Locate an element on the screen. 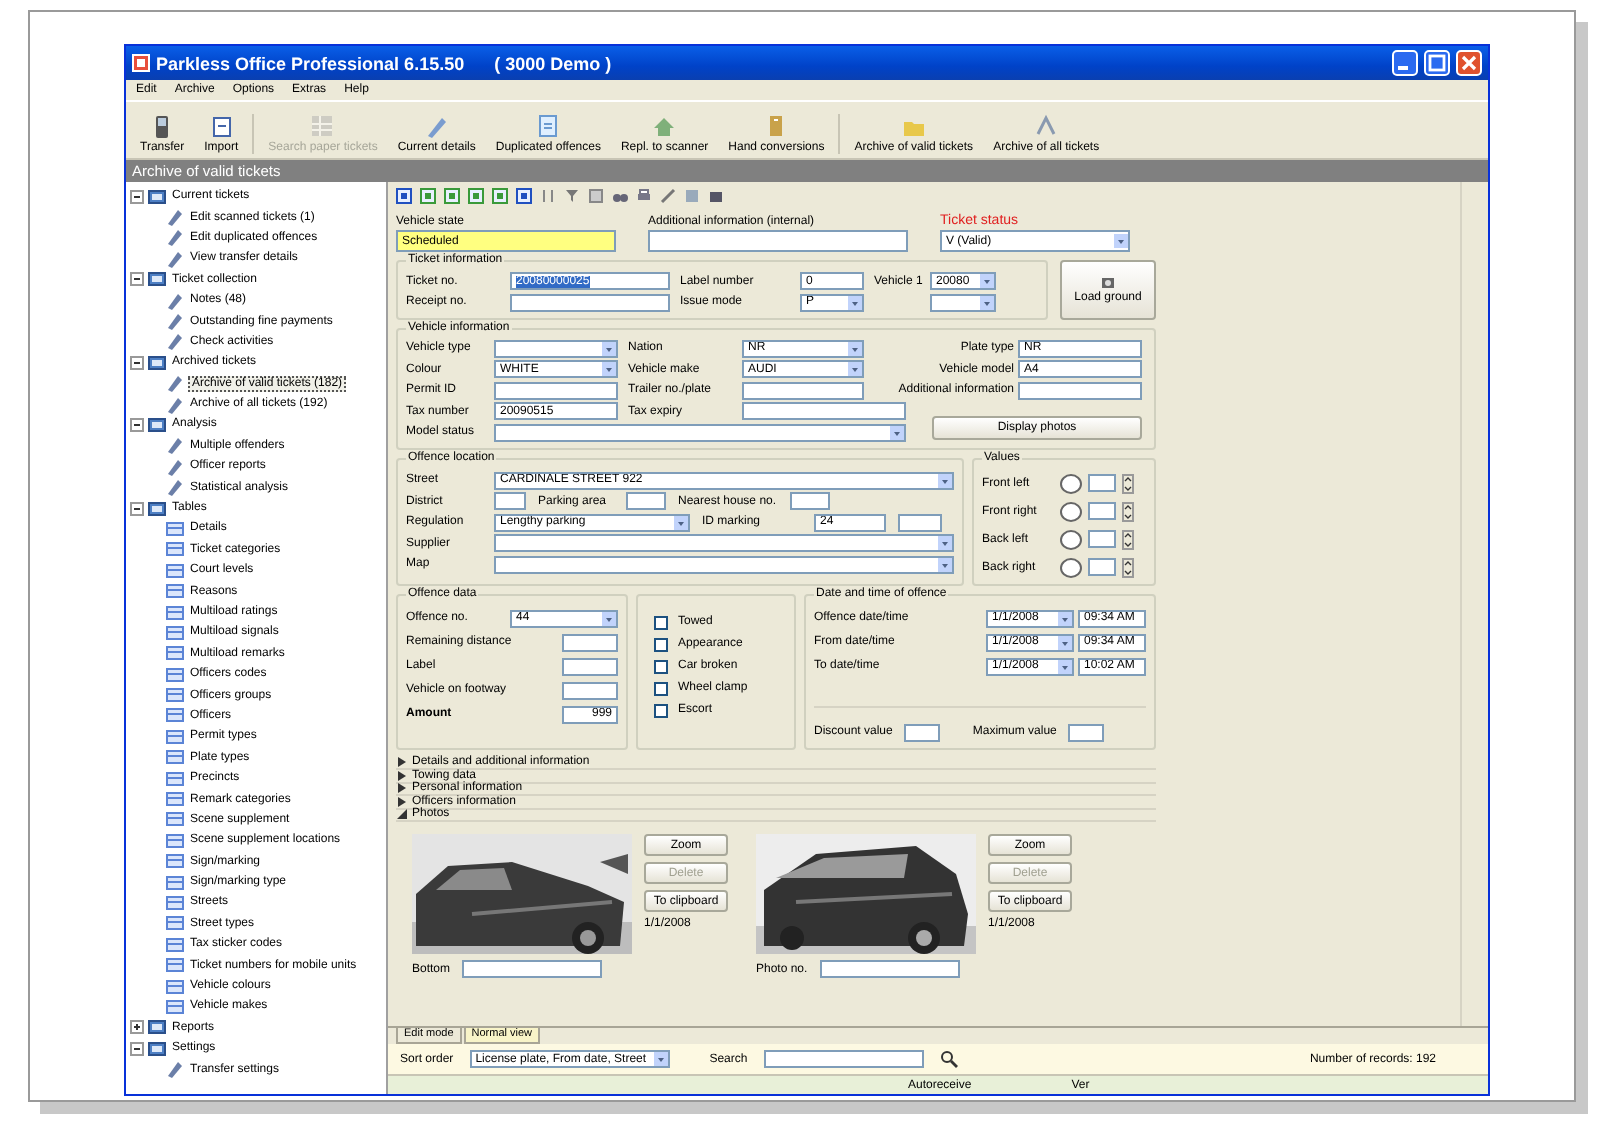 This screenshot has width=1616, height=1138. close-icon is located at coordinates (1469, 63).